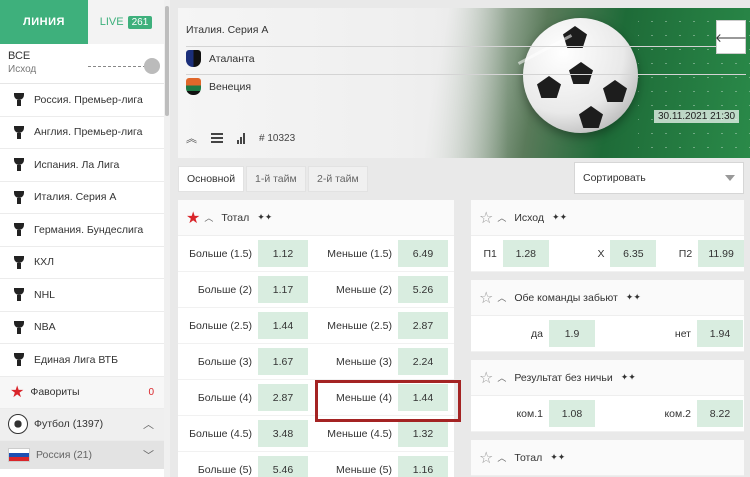 Image resolution: width=750 pixels, height=477 pixels. Describe the element at coordinates (423, 253) in the screenshot. I see `odd-under: 6.49` at that location.